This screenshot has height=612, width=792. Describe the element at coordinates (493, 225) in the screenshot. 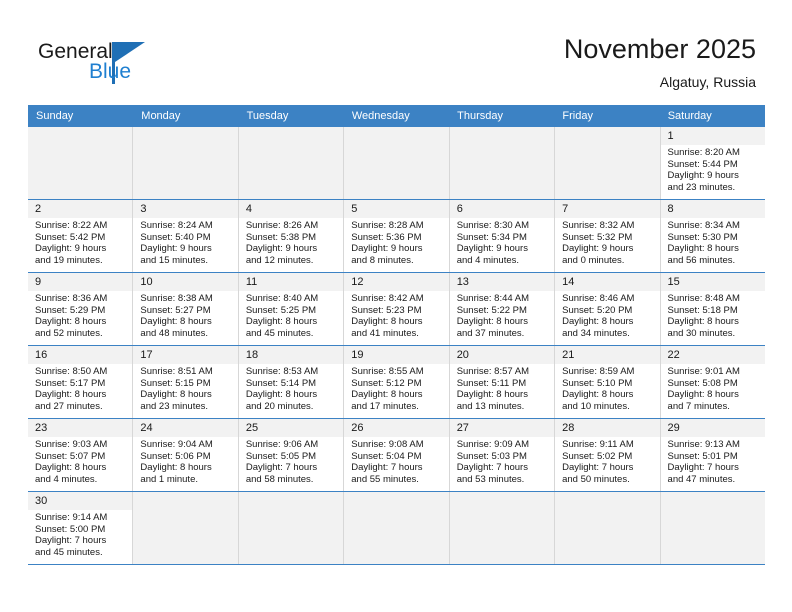

I see `day-sunrise-text: Sunrise: 8:30 AM` at that location.